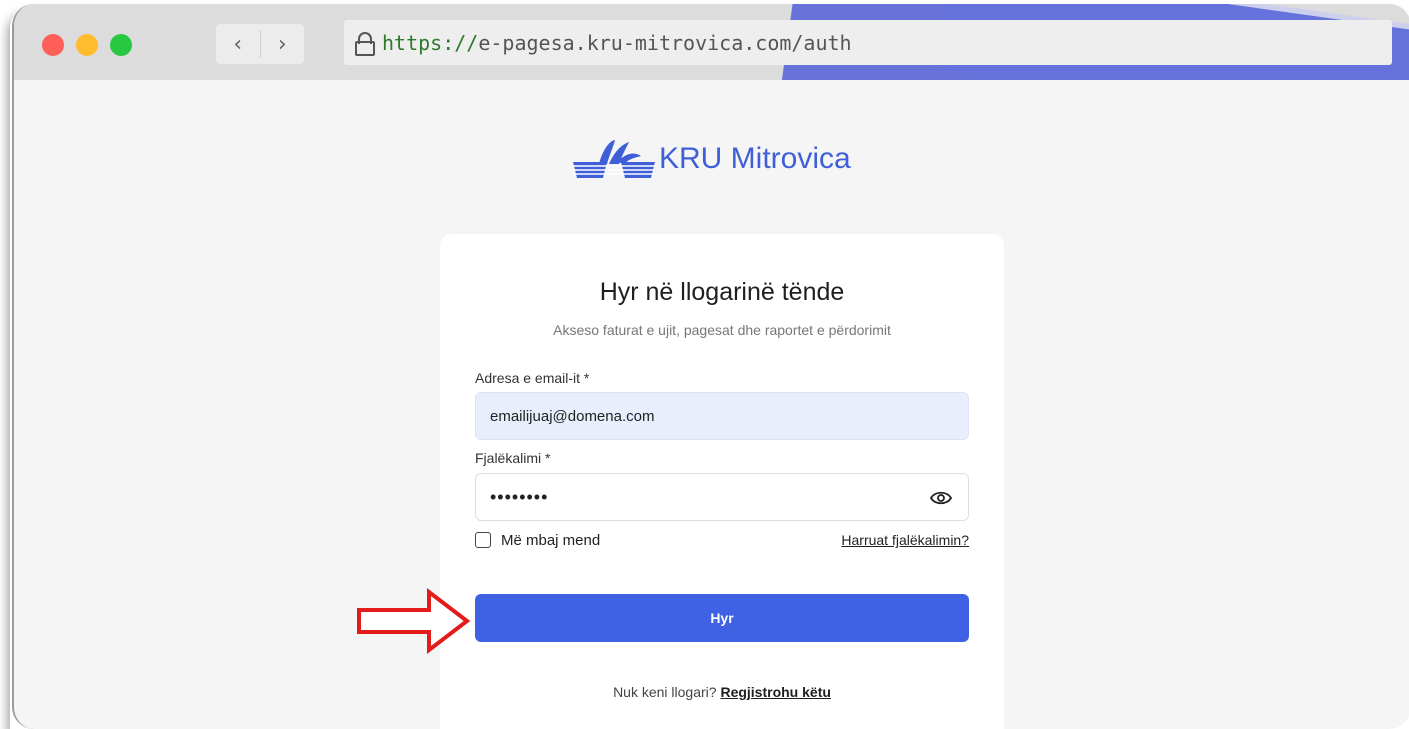 The image size is (1409, 729). What do you see at coordinates (722, 292) in the screenshot?
I see `login-title: Hyr në llogarinë tënde` at bounding box center [722, 292].